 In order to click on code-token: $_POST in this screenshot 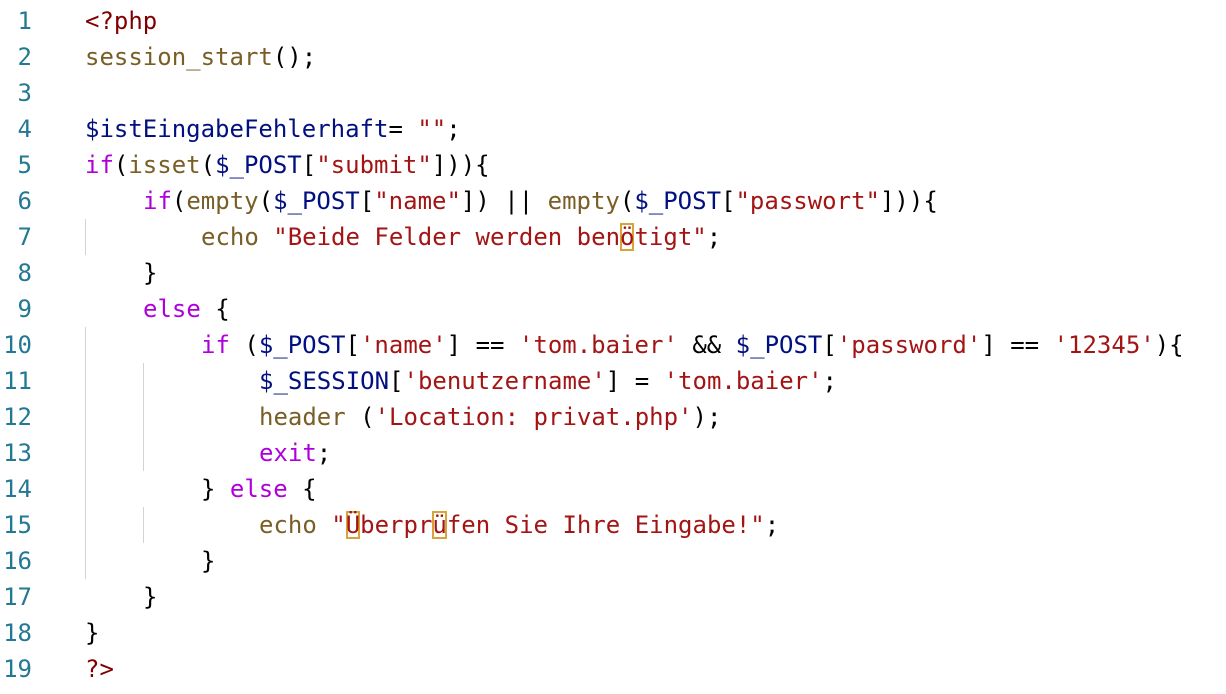, I will do `click(258, 165)`.